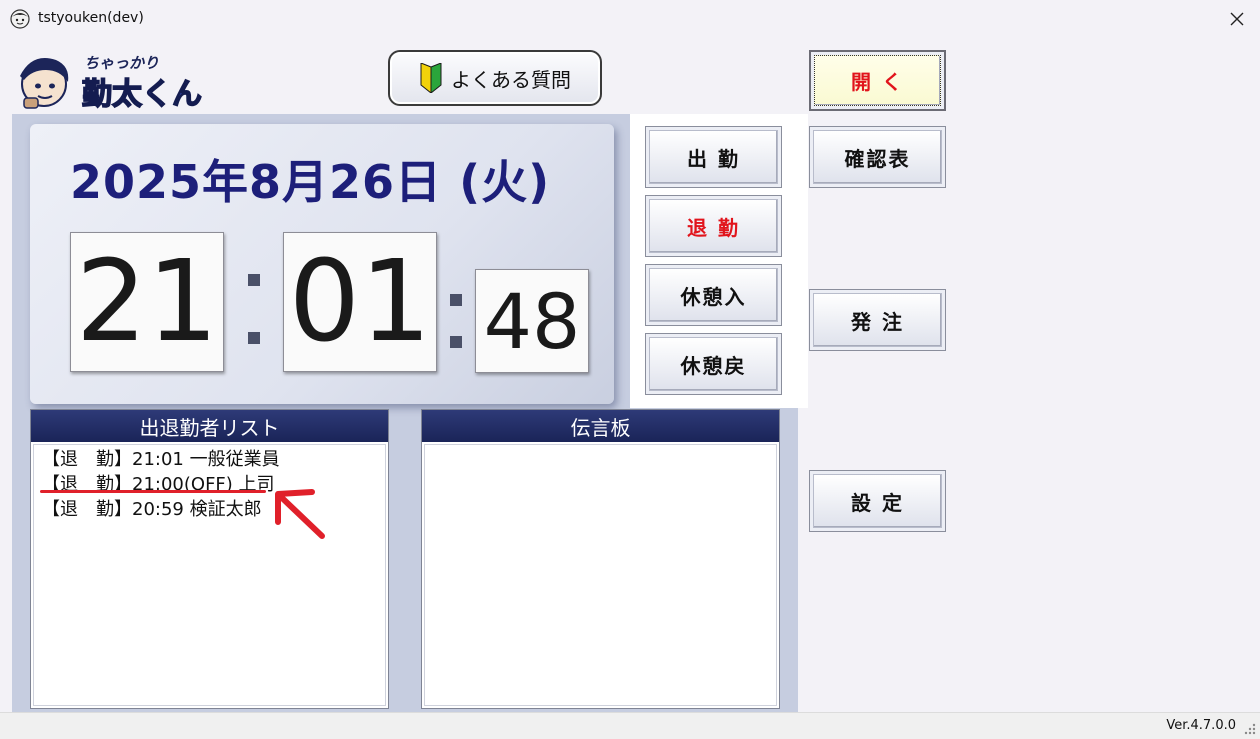 This screenshot has height=739, width=1260. Describe the element at coordinates (153, 491) in the screenshot. I see `annotation-underline` at that location.